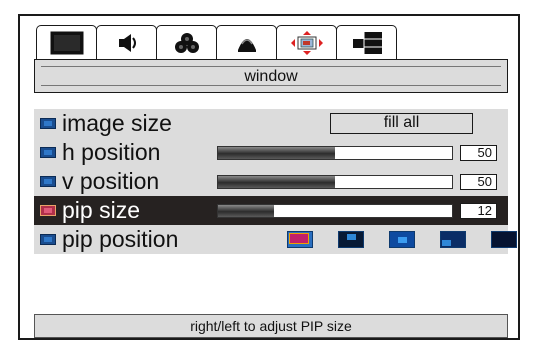 The height and width of the screenshot is (352, 537). What do you see at coordinates (335, 211) in the screenshot?
I see `pip-size-slider` at bounding box center [335, 211].